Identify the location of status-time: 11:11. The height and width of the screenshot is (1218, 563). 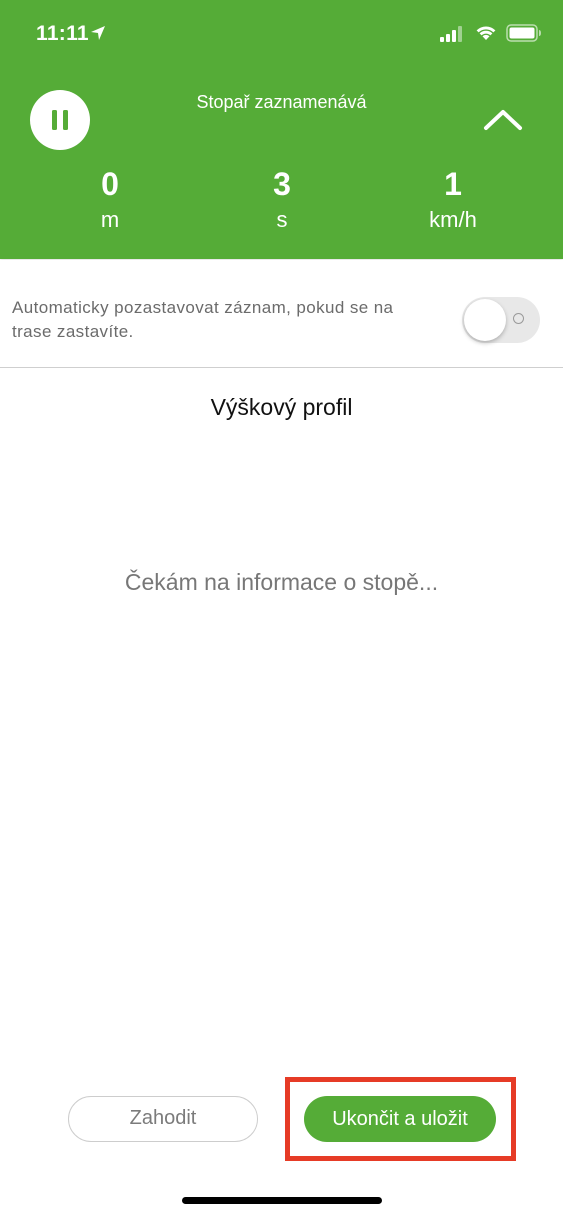
(62, 33).